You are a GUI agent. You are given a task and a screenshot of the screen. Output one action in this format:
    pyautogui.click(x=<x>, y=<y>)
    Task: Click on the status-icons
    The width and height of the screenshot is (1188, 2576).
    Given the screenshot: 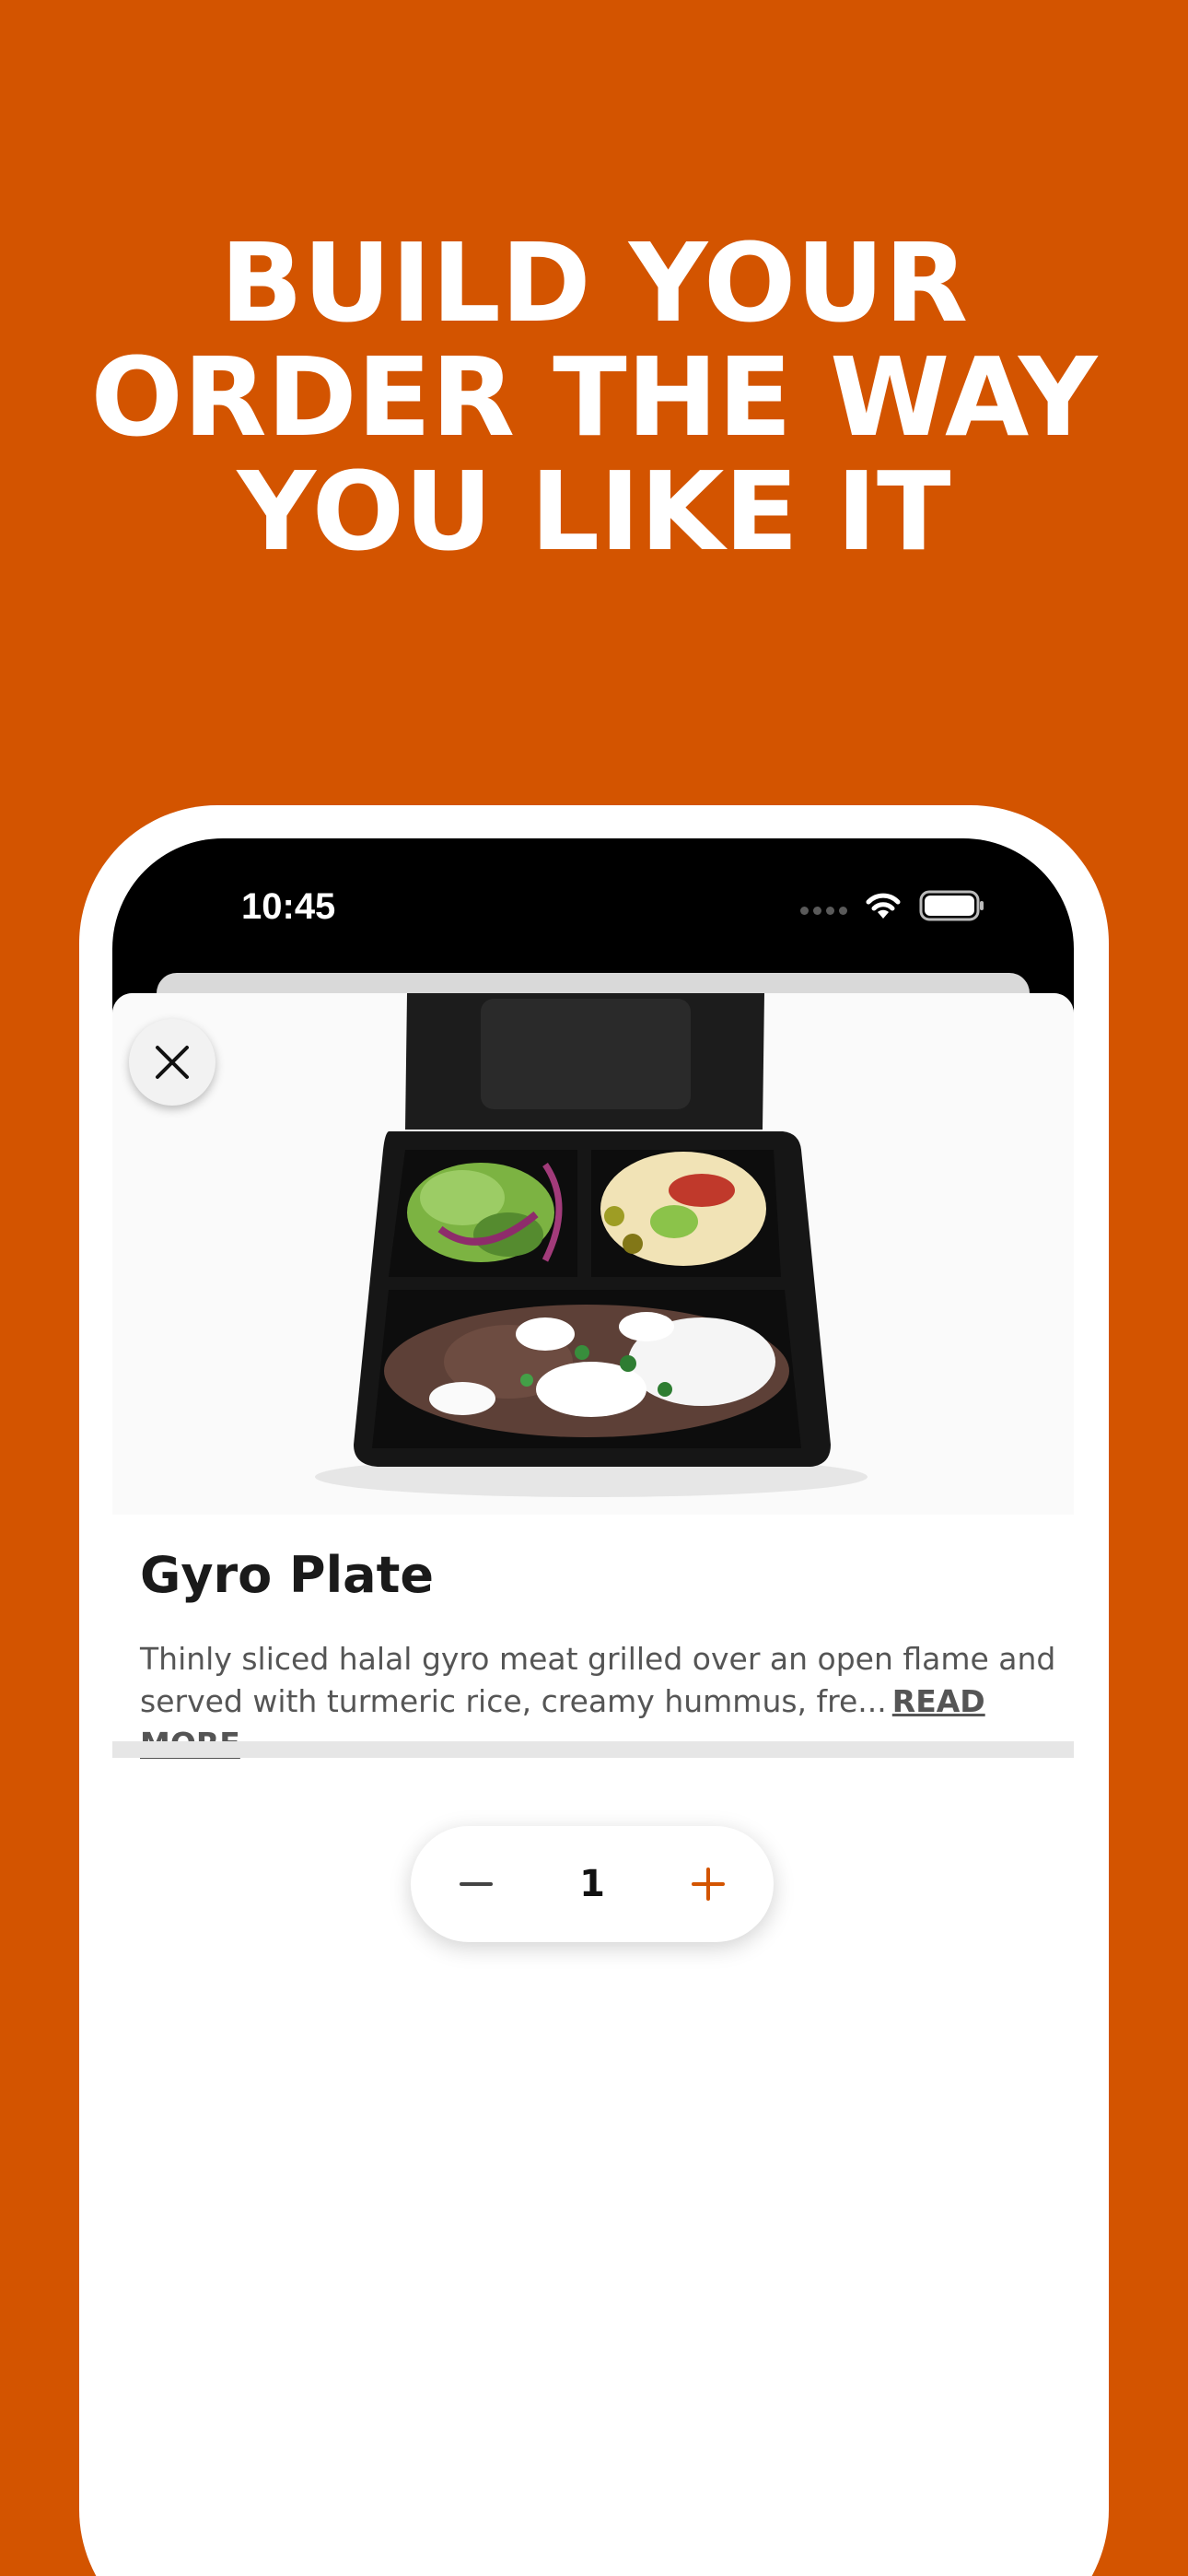 What is the action you would take?
    pyautogui.click(x=892, y=905)
    